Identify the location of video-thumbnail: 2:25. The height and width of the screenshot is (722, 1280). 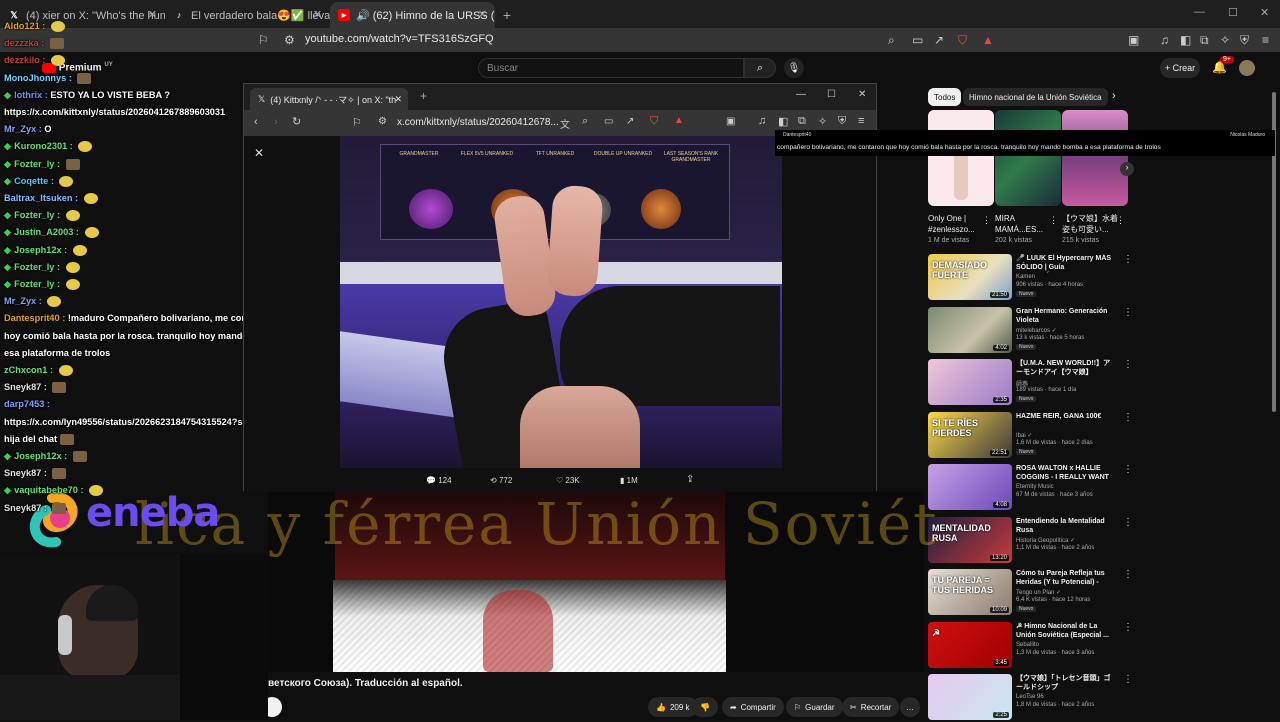
(970, 697).